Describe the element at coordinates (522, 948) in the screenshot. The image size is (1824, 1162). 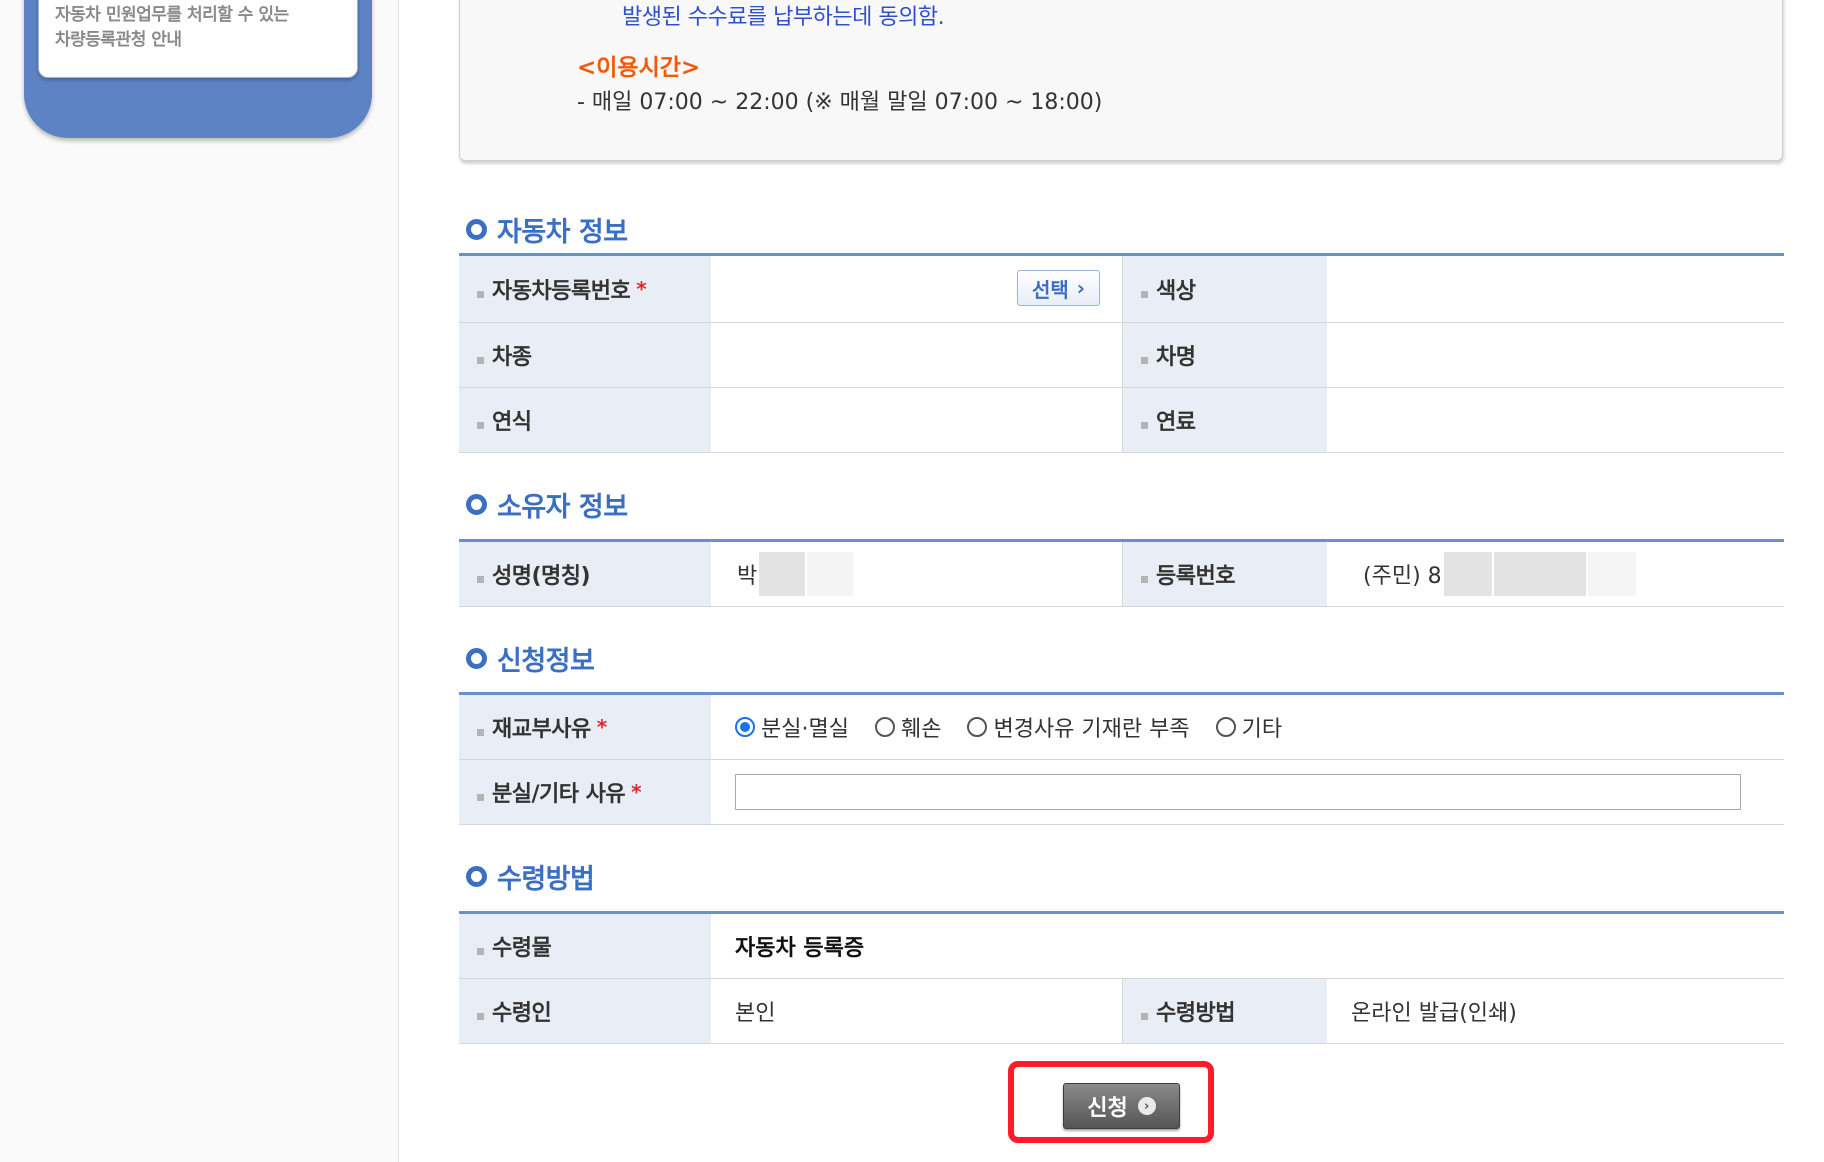
I see `receipt-item-label: 수령물` at that location.